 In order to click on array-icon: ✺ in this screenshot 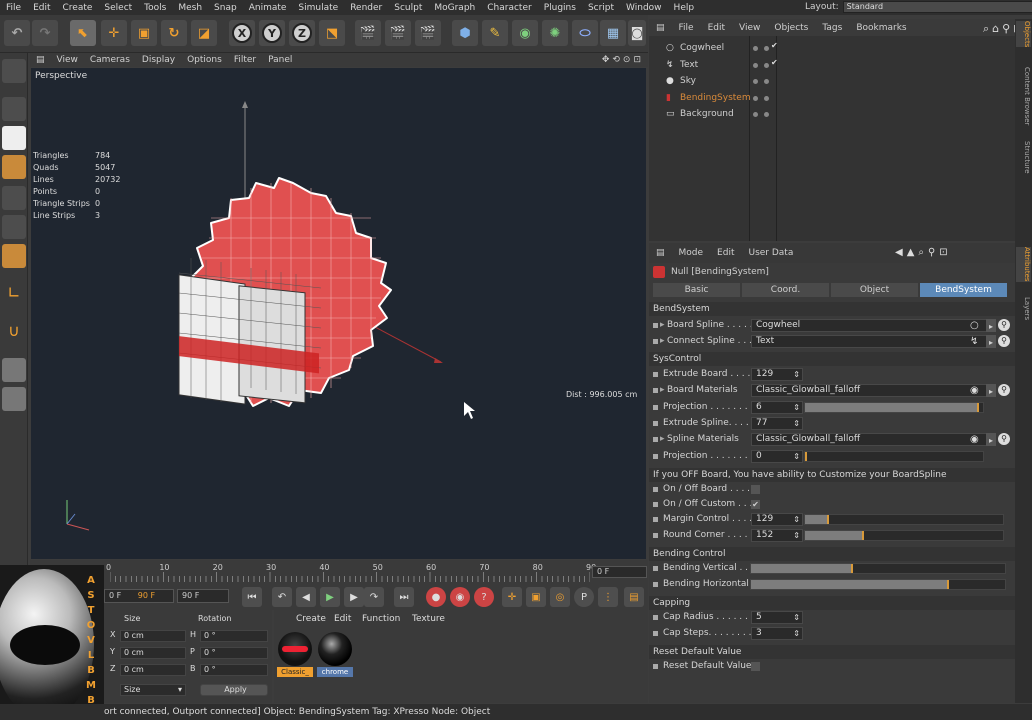, I will do `click(555, 33)`.